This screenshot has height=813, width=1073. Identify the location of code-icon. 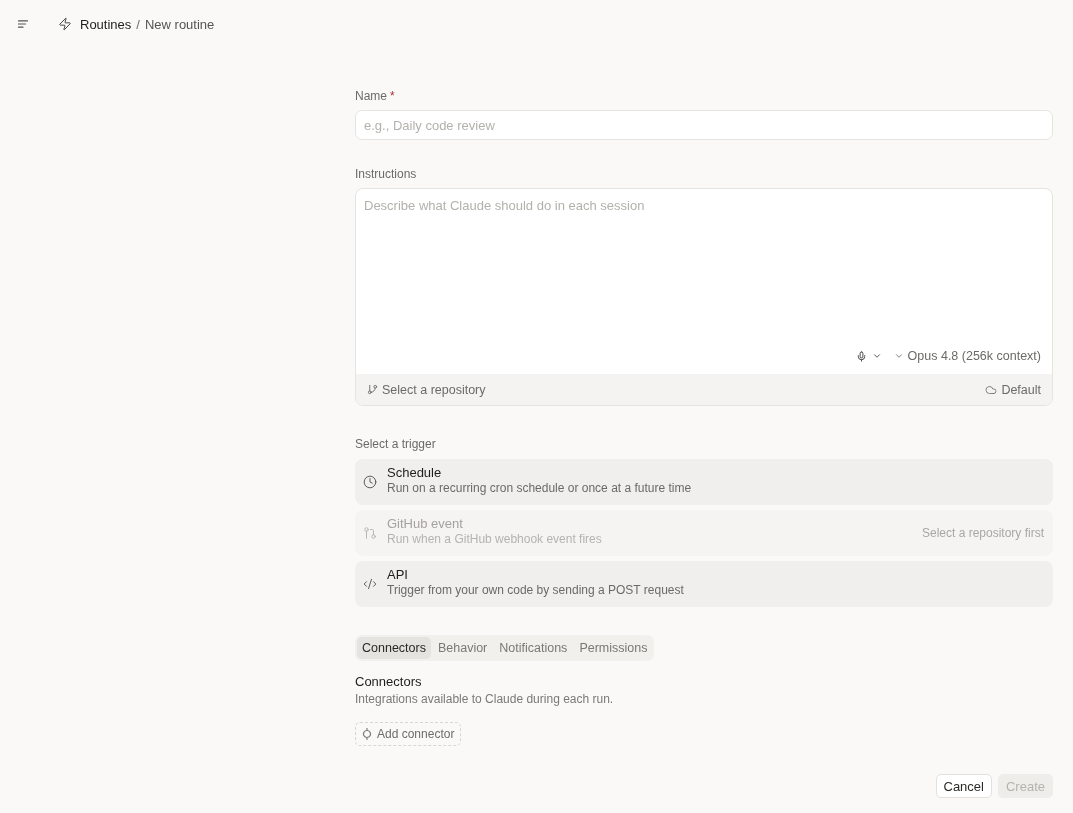
(370, 584).